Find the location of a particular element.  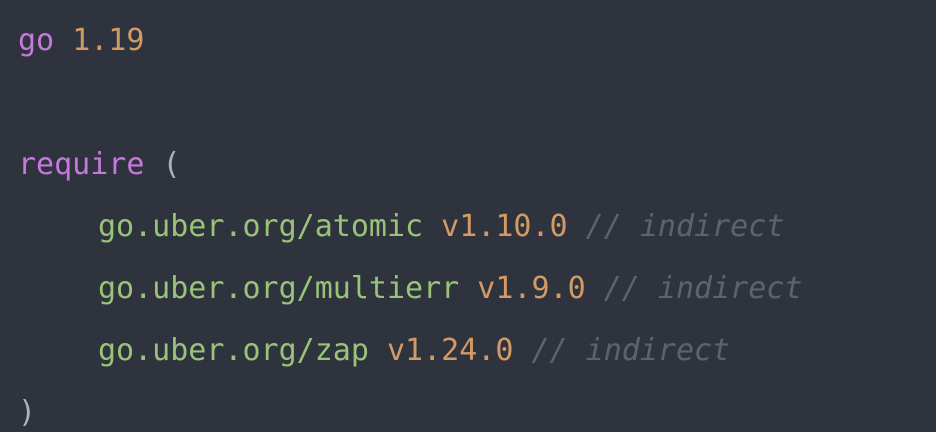

require-keyword: require is located at coordinates (81, 164).